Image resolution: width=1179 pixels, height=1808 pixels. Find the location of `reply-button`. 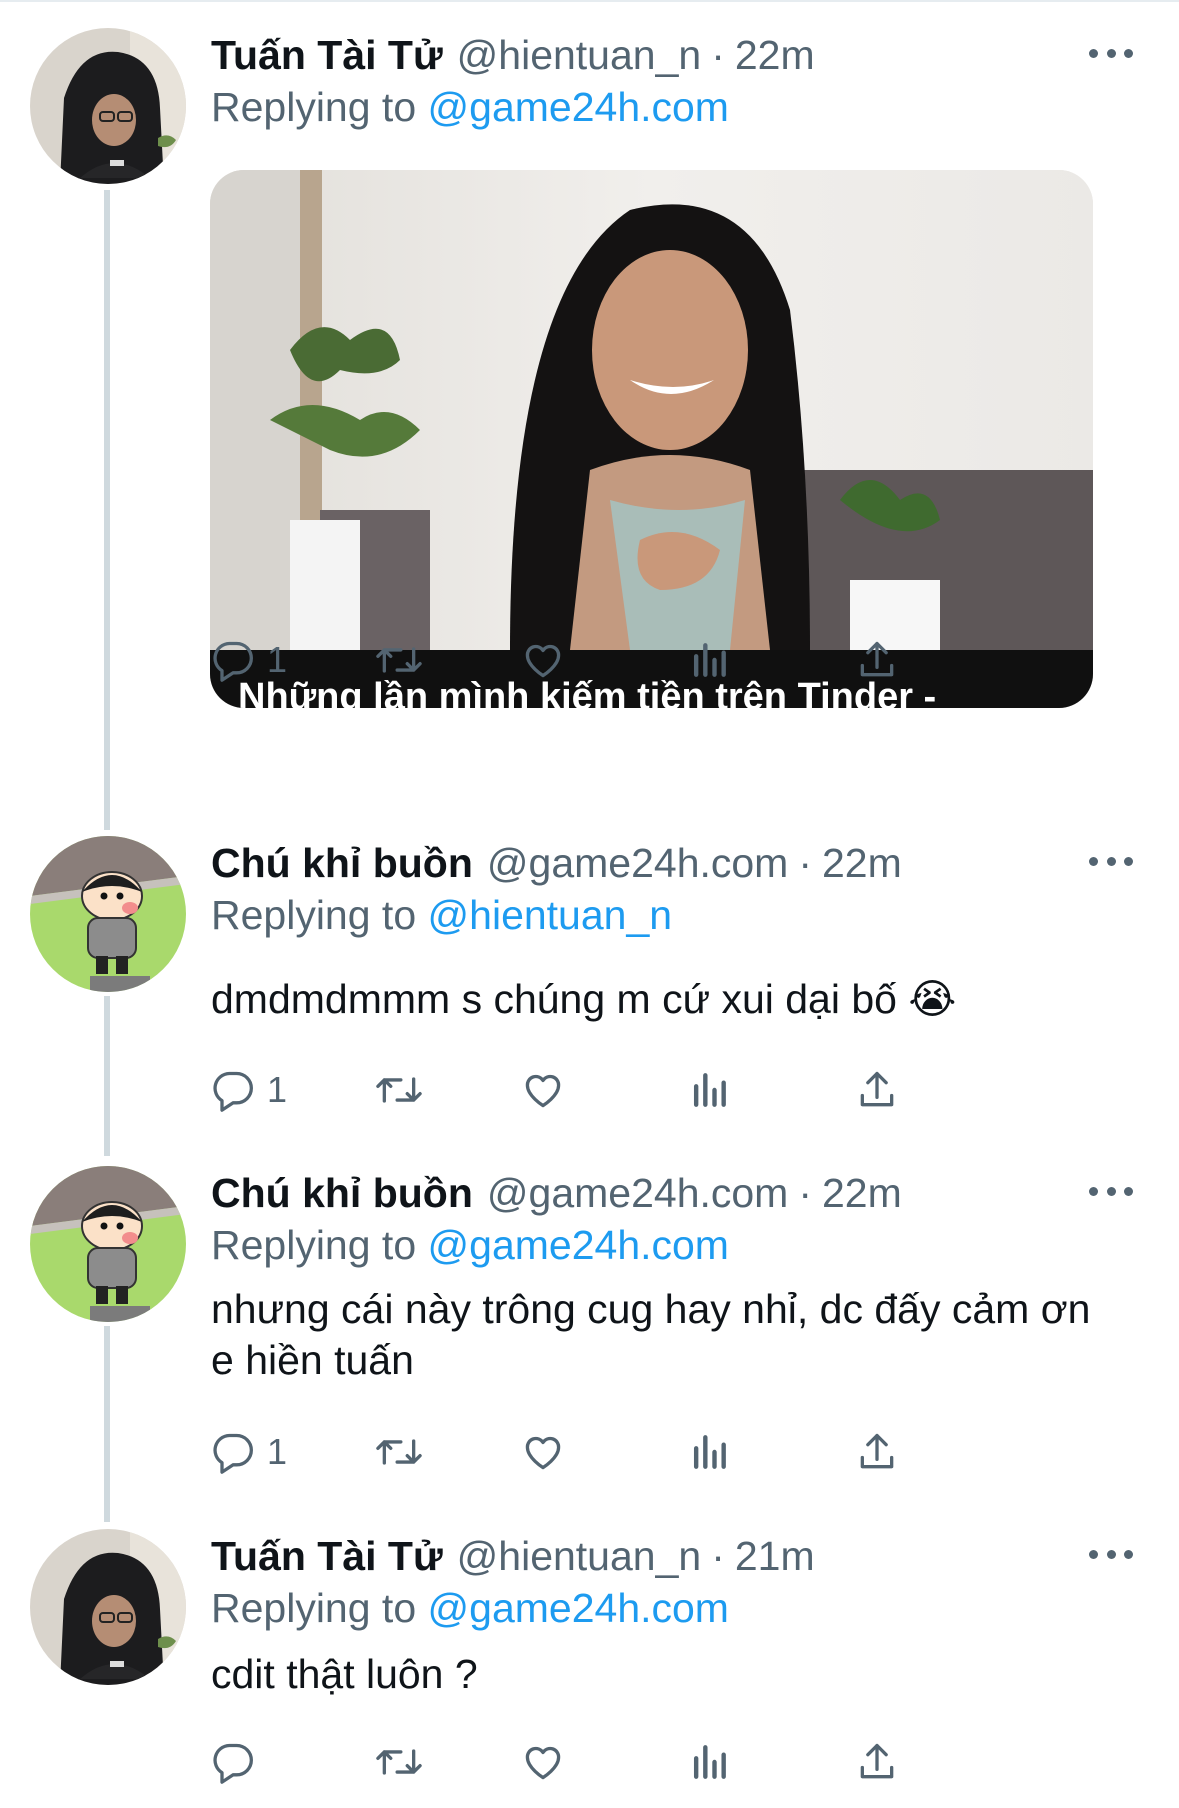

reply-button is located at coordinates (239, 1762).